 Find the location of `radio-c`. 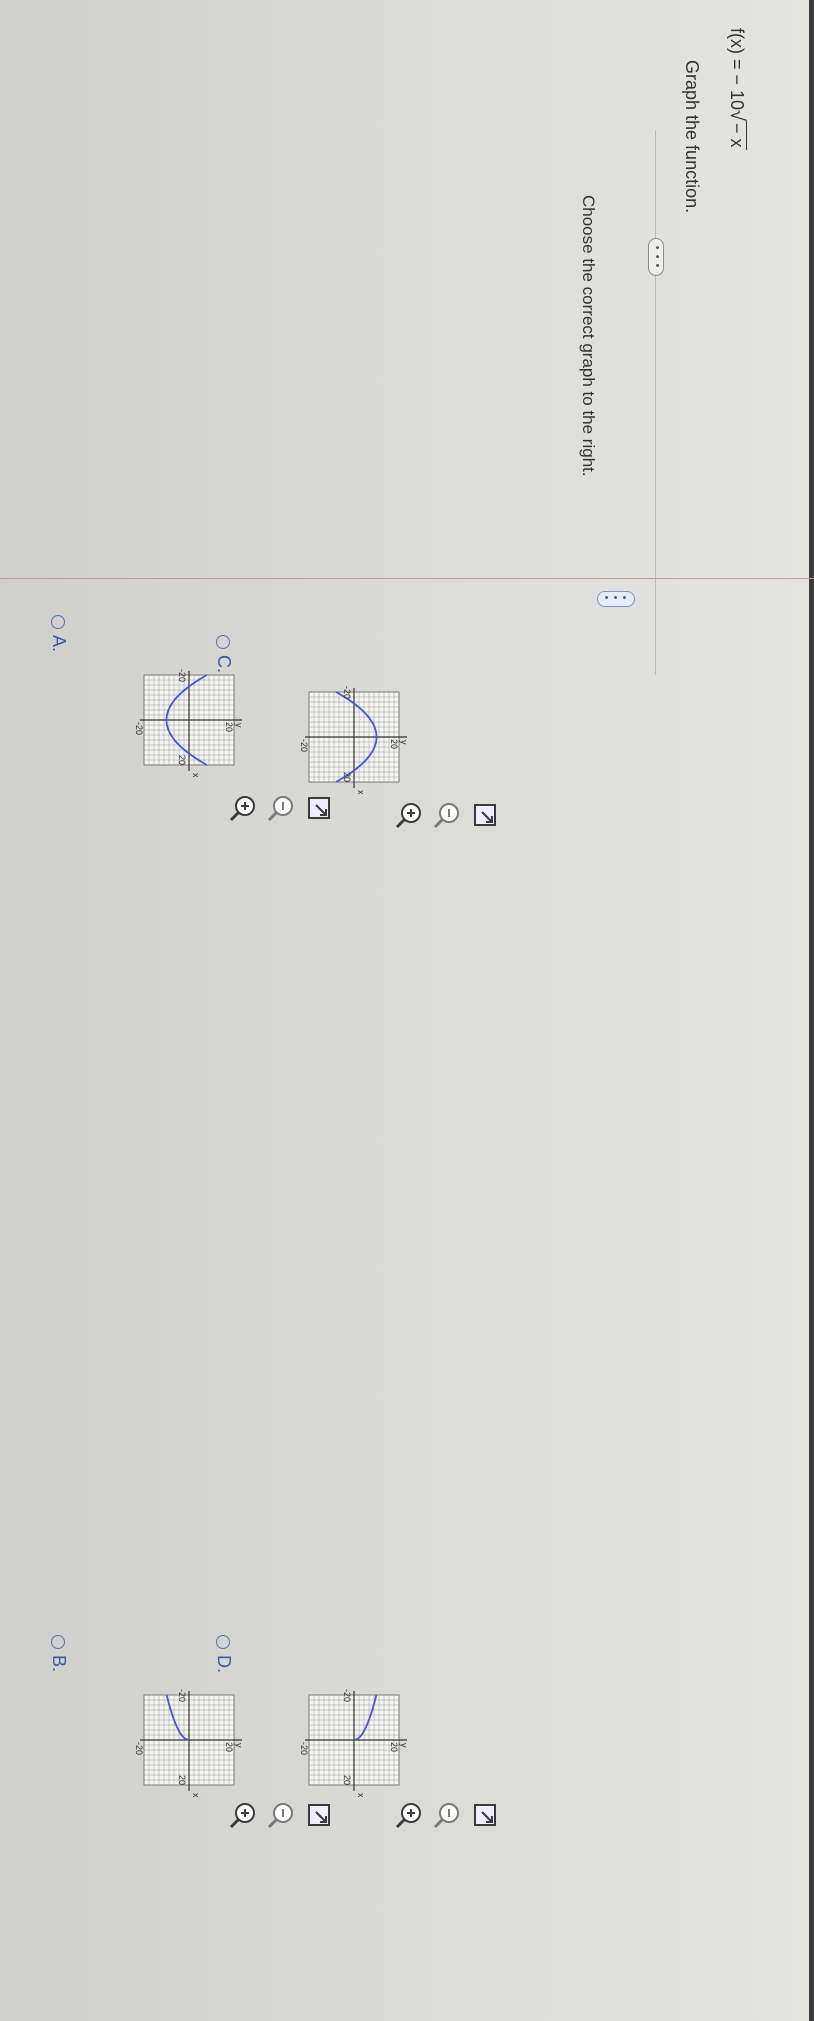

radio-c is located at coordinates (223, 642).